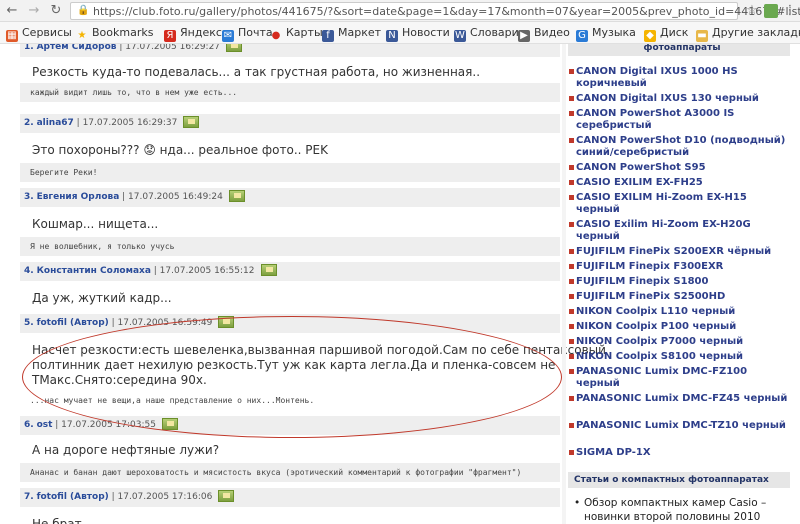 The image size is (800, 524). I want to click on articles-header: Статьи о компактных фотоаппаратах, so click(679, 480).